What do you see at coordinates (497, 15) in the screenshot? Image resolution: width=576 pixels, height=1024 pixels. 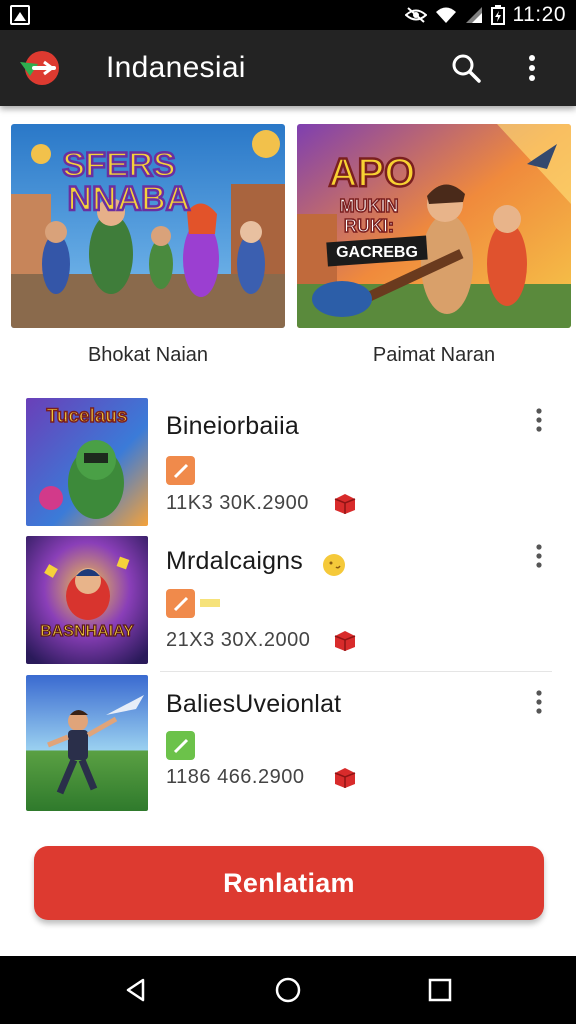 I see `battery-icon` at bounding box center [497, 15].